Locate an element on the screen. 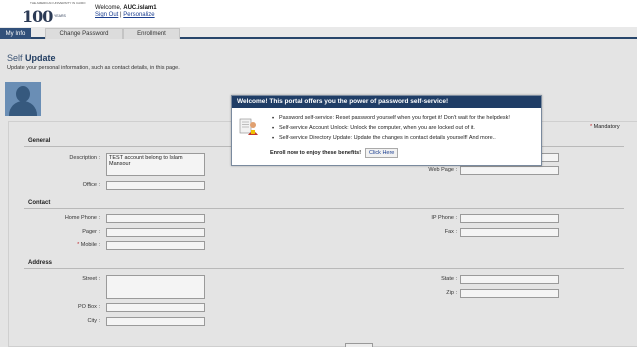 Image resolution: width=637 pixels, height=347 pixels. tab-my-info: My Info is located at coordinates (15, 33).